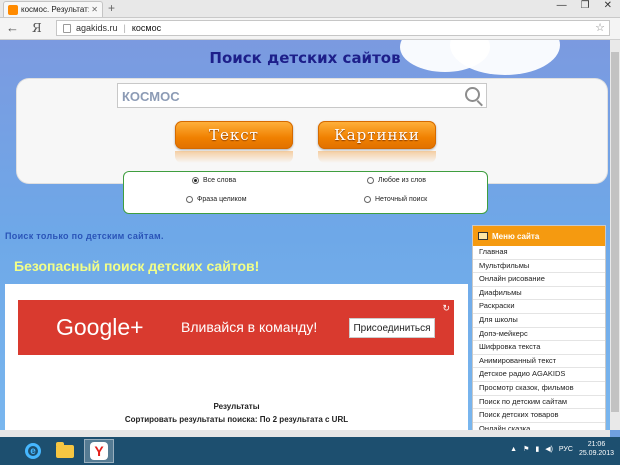  Describe the element at coordinates (539, 389) in the screenshot. I see `menu-item: Просмотр сказок, фильмов` at that location.